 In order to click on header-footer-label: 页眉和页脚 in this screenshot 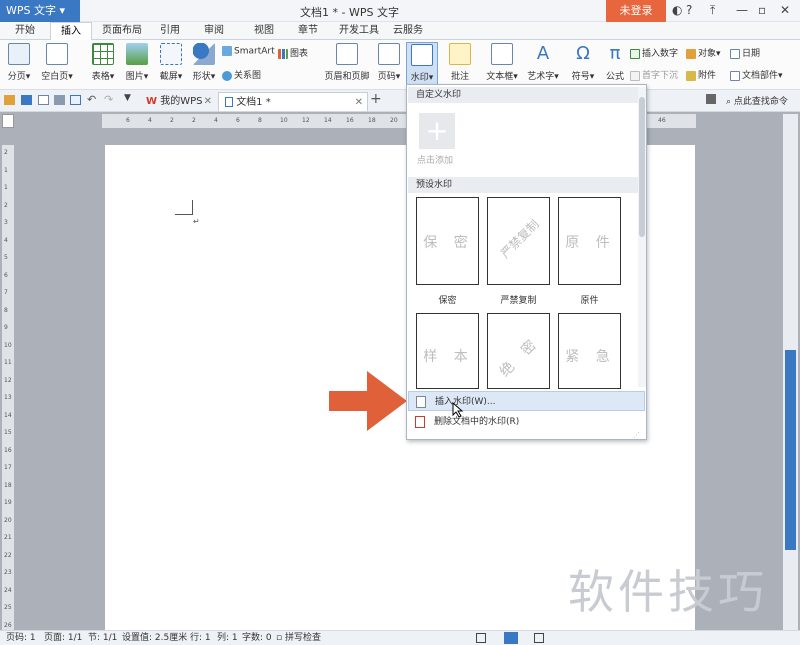, I will do `click(347, 77)`.